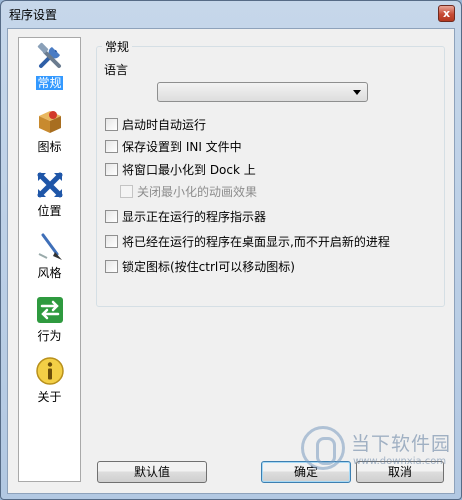 The height and width of the screenshot is (500, 462). What do you see at coordinates (256, 242) in the screenshot?
I see `option-label: 将已经在运行的程序在桌面显示,而不开启新的进程` at bounding box center [256, 242].